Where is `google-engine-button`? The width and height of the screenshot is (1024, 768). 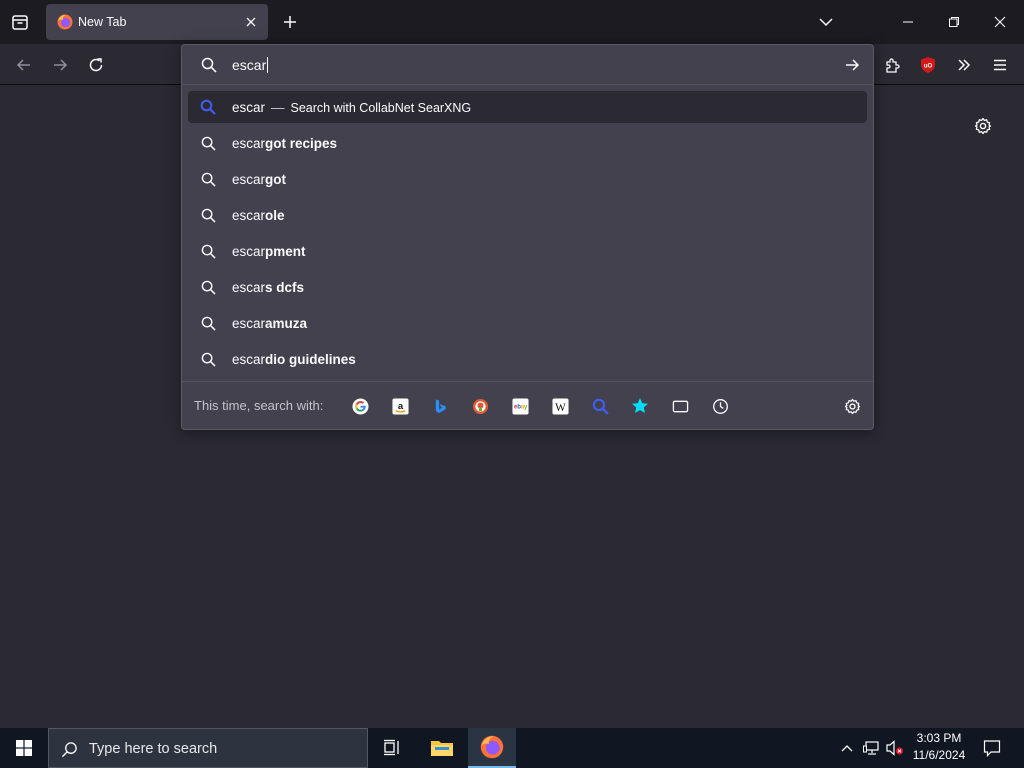 google-engine-button is located at coordinates (360, 406).